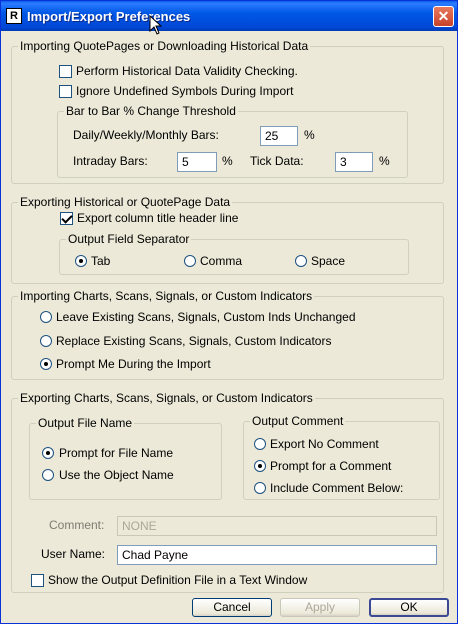  What do you see at coordinates (279, 136) in the screenshot?
I see `daily-bars-input: 25` at bounding box center [279, 136].